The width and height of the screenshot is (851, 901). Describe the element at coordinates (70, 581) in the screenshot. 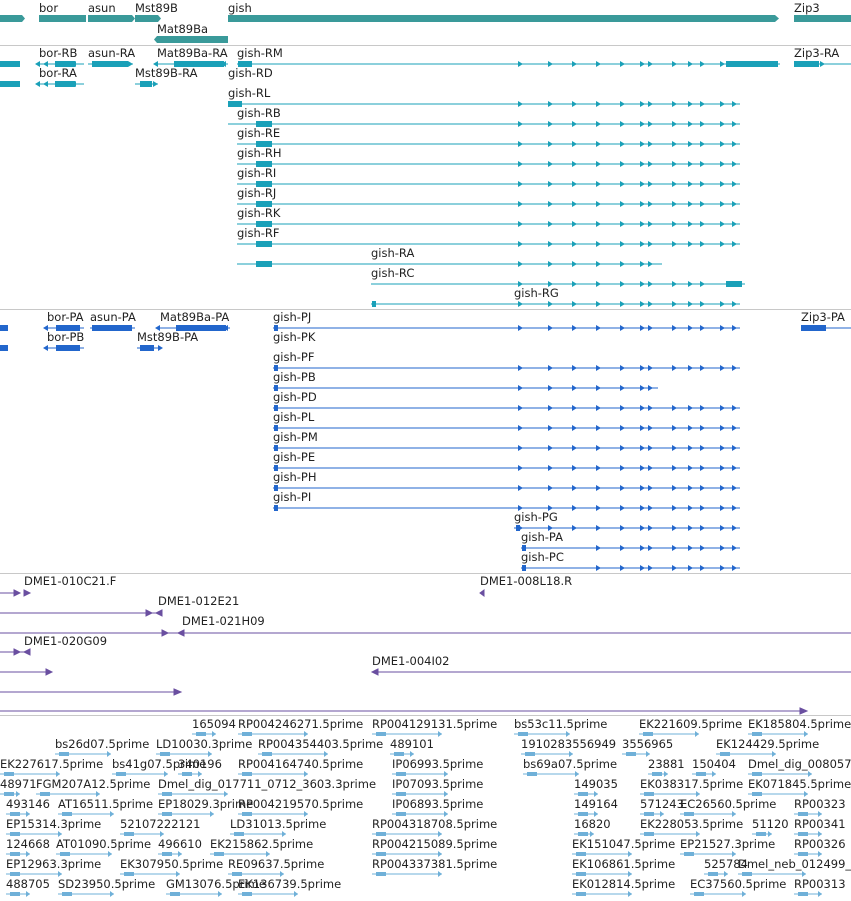

I see `clone-label: DME1-010C21.F` at that location.